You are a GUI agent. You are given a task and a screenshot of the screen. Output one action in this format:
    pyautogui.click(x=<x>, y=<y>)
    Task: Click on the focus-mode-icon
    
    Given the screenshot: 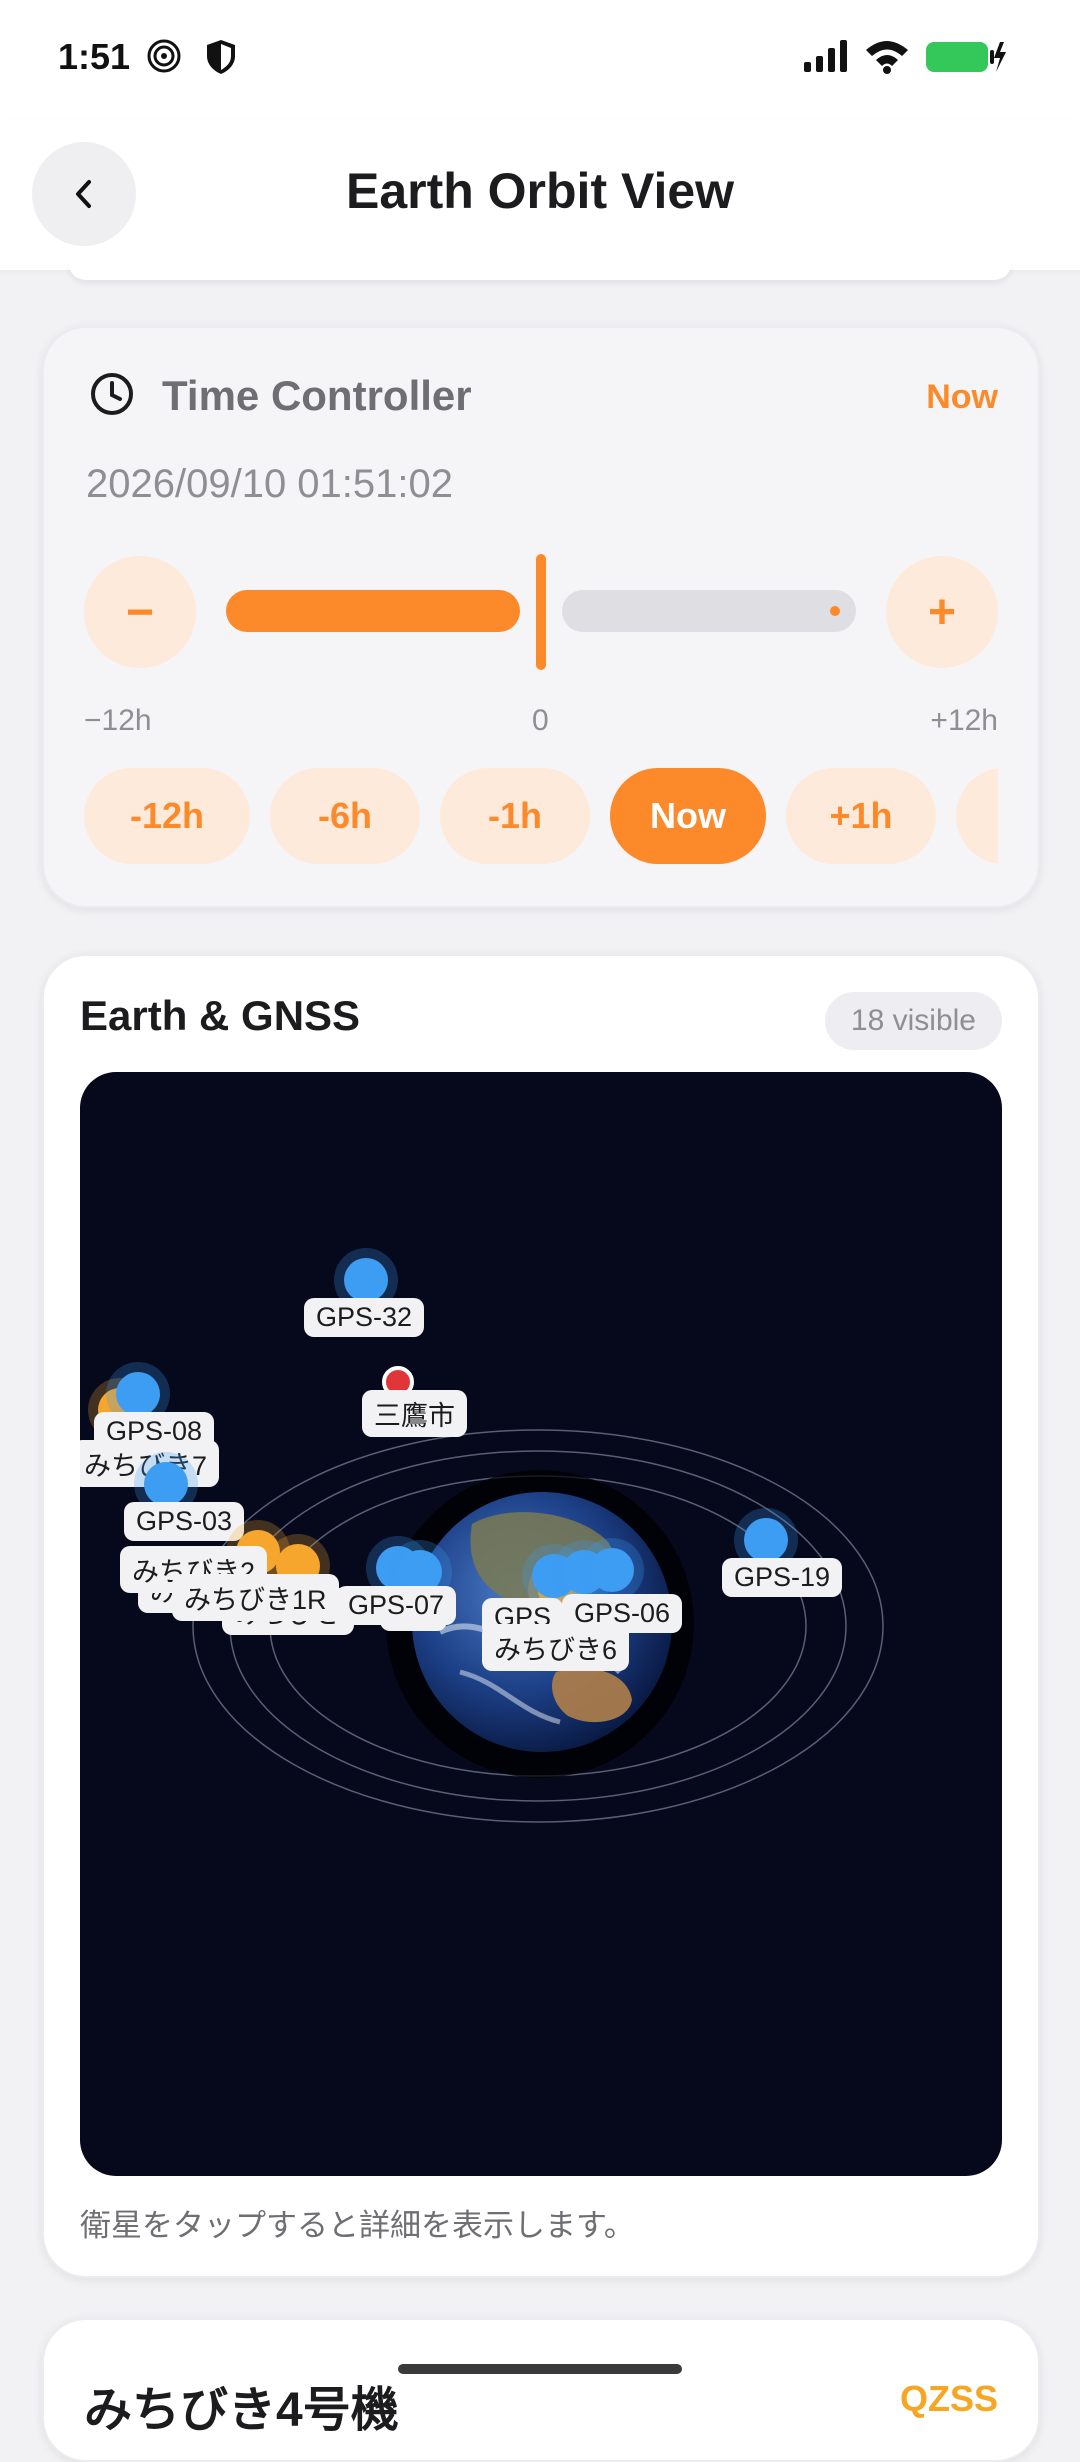 What is the action you would take?
    pyautogui.click(x=164, y=56)
    